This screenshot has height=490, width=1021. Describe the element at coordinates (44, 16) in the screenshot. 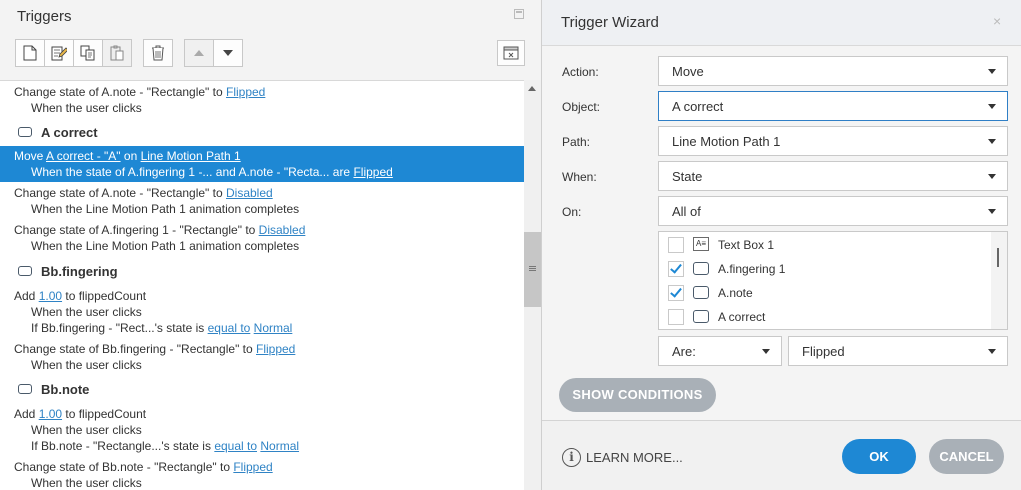

I see `triggers-panel-title: Triggers` at that location.